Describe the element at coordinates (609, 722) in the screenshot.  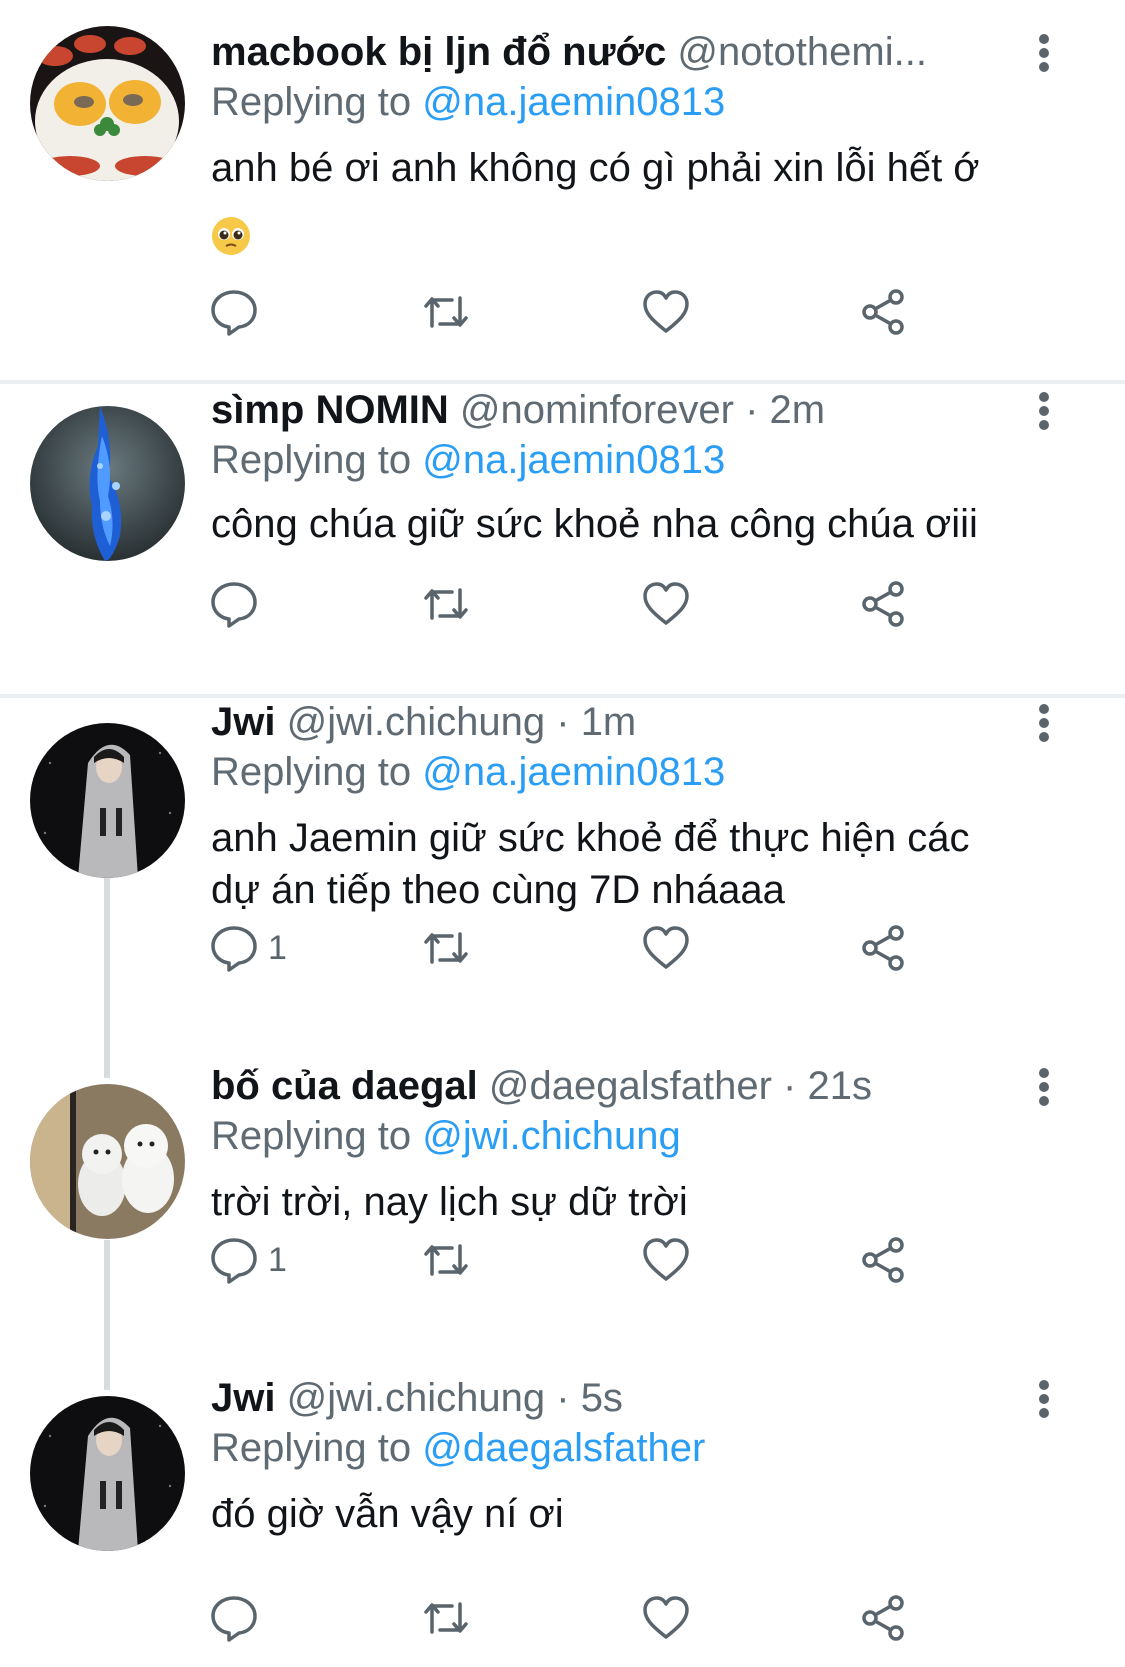
I see `timestamp: 1m` at that location.